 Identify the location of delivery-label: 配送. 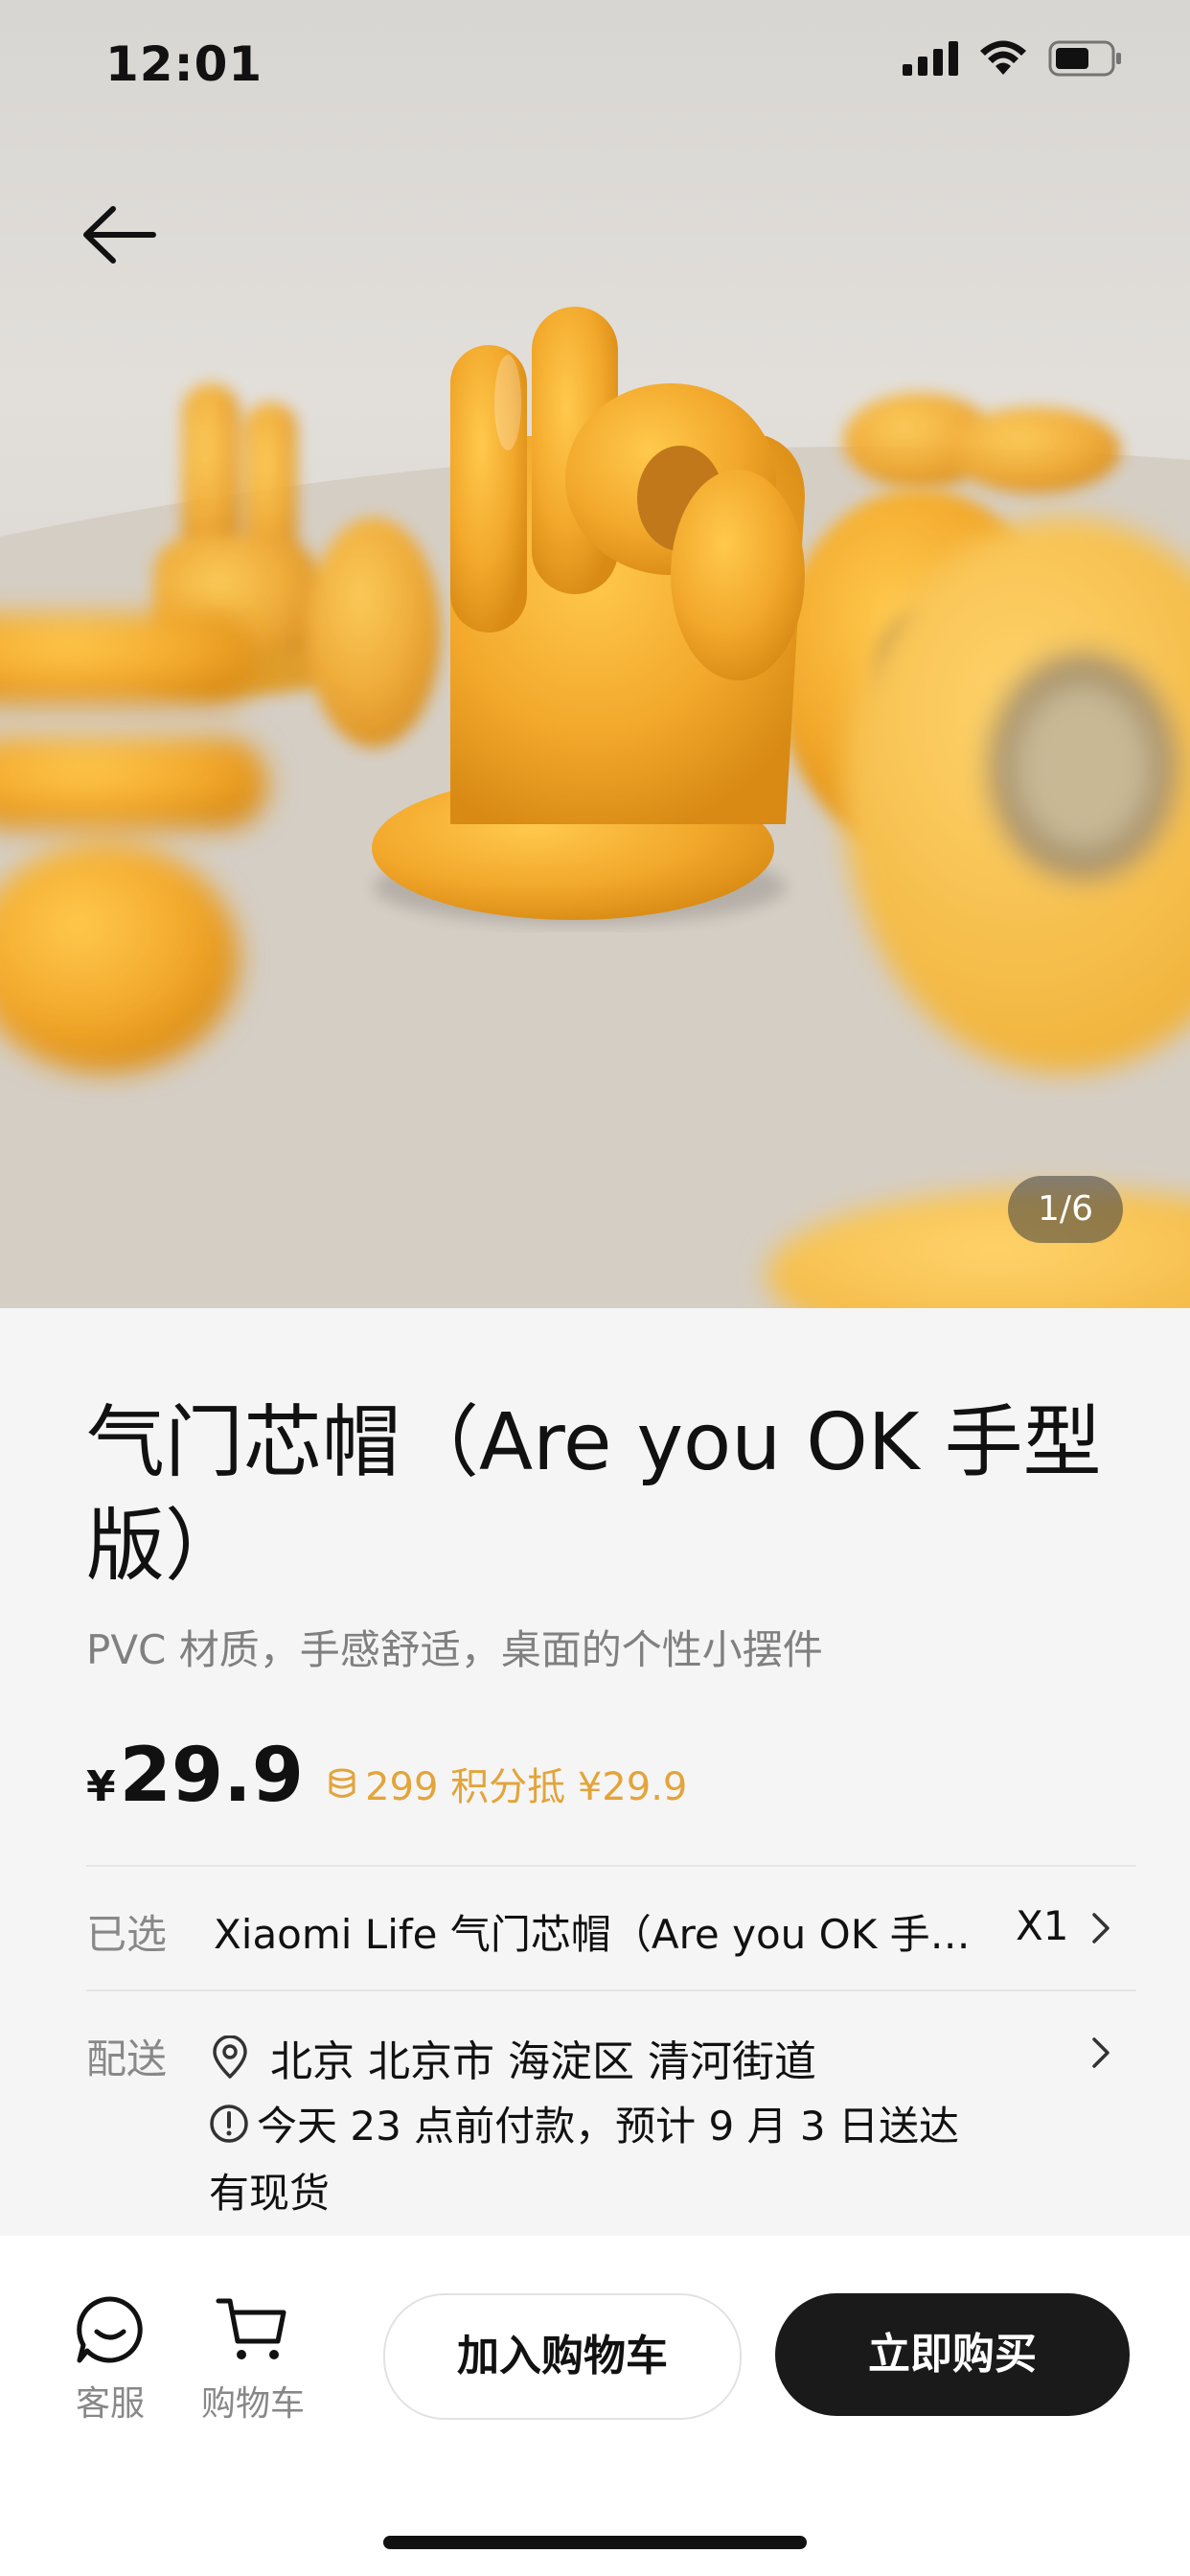
(127, 2059).